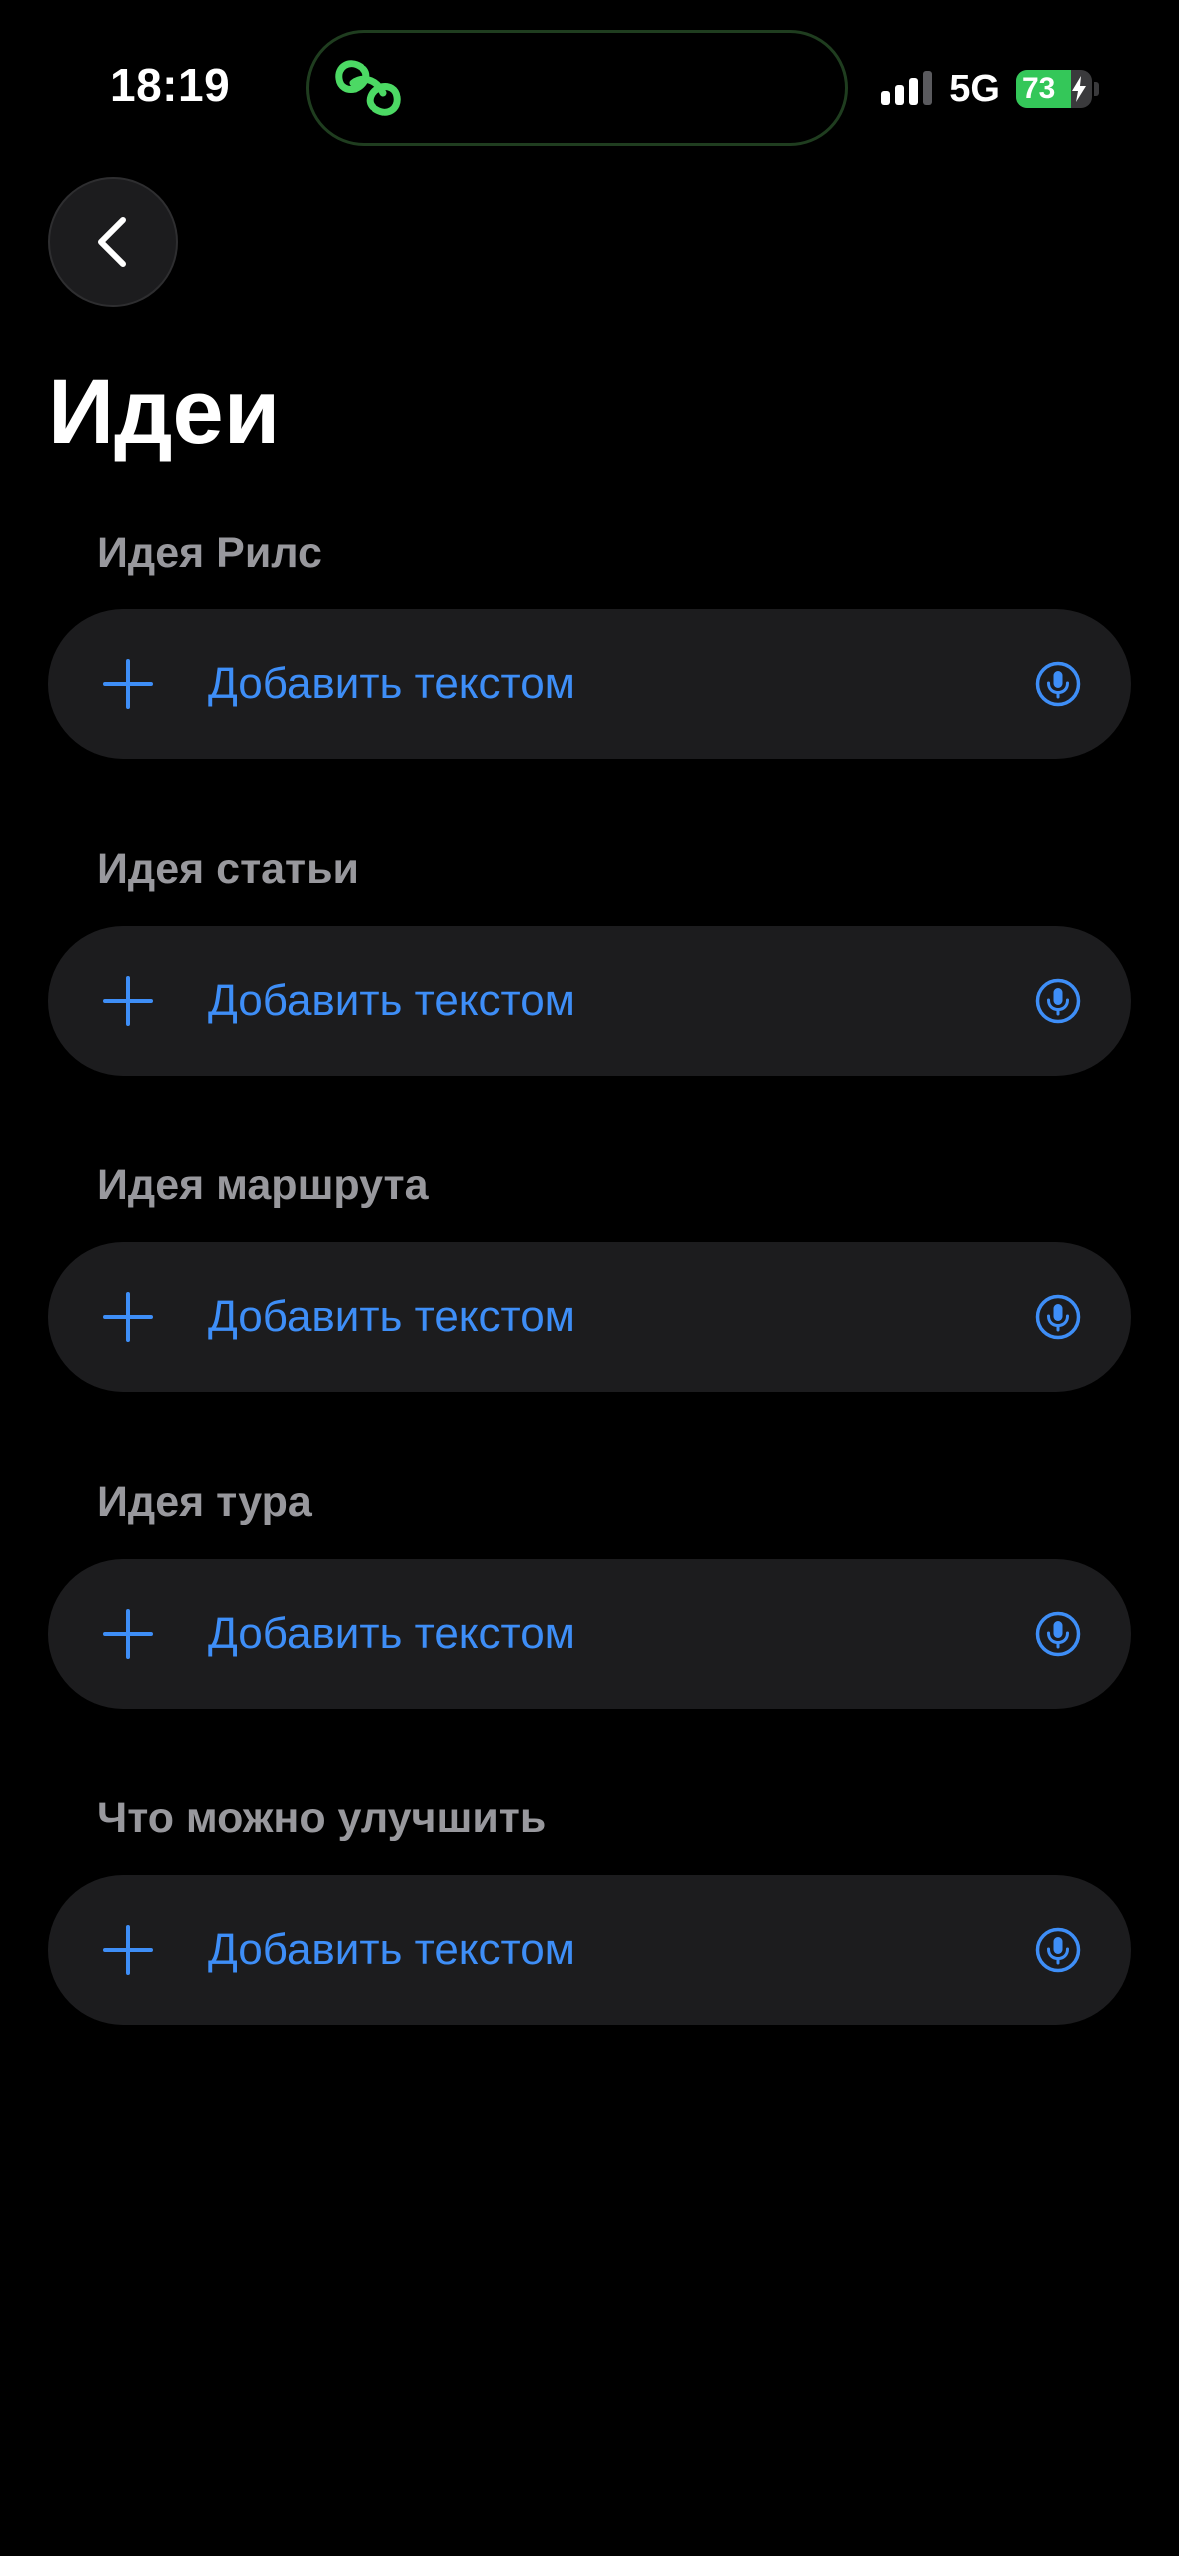  Describe the element at coordinates (204, 1502) in the screenshot. I see `section-label-tour: Идея тура` at that location.